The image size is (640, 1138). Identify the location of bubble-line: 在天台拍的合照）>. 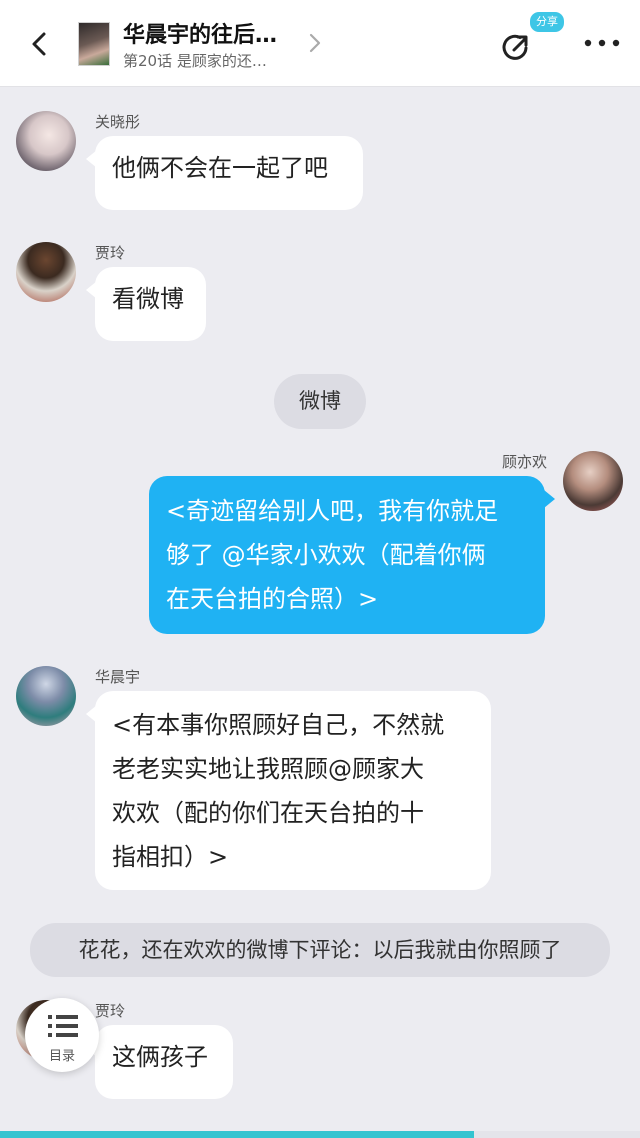
(272, 599).